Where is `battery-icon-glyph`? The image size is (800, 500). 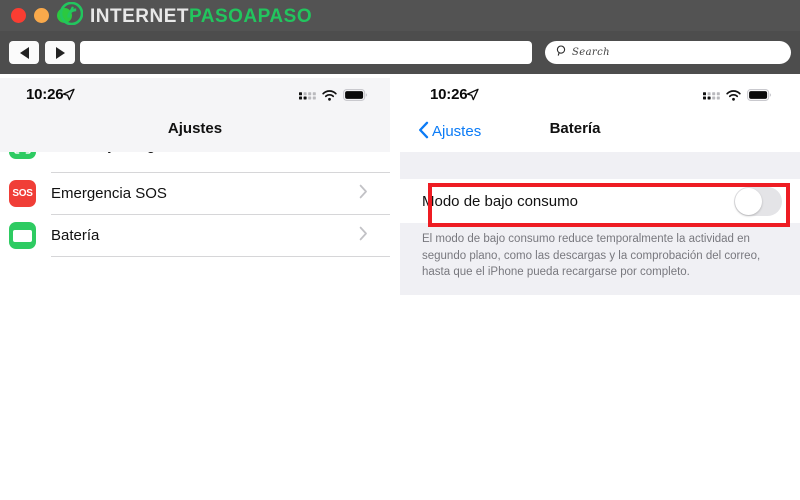
battery-icon-glyph is located at coordinates (22, 235).